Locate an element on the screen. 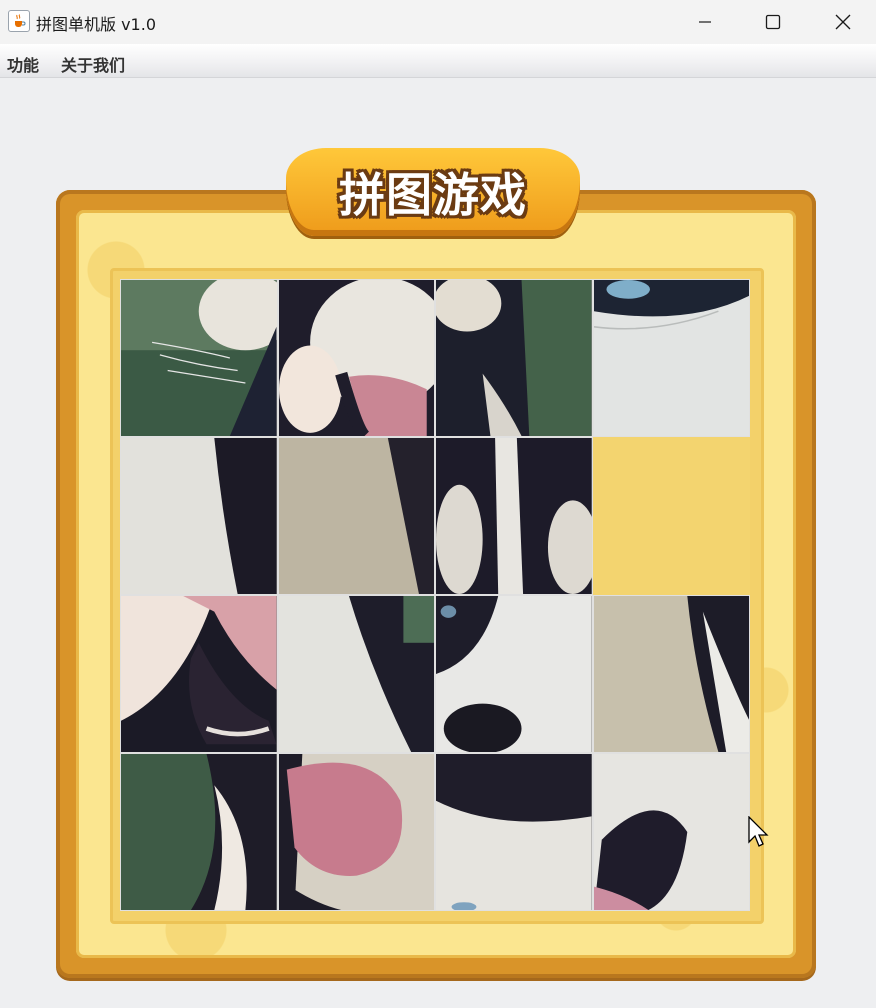  game-title-banner: 拼图游戏 is located at coordinates (433, 192).